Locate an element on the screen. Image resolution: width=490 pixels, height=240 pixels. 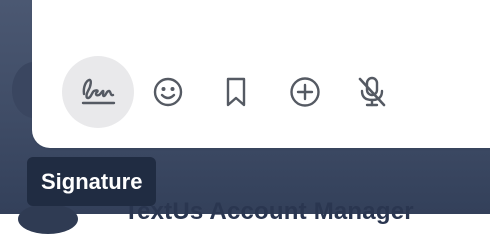
background-heading: TextUs Account Manager is located at coordinates (269, 211).